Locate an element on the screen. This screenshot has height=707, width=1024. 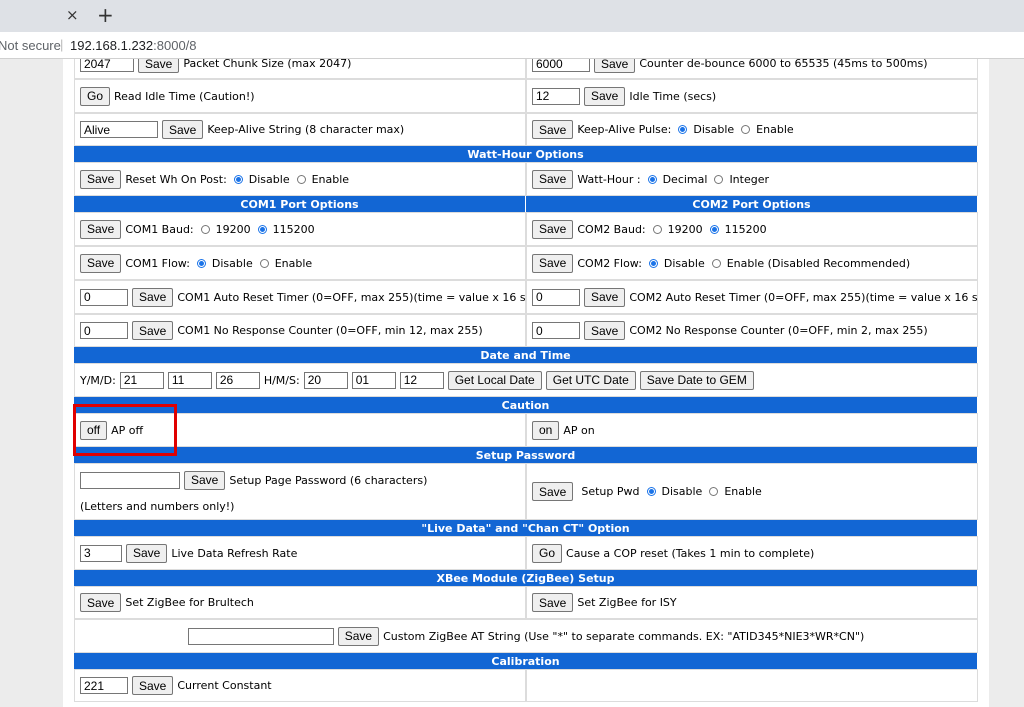
month-input is located at coordinates (189, 380).